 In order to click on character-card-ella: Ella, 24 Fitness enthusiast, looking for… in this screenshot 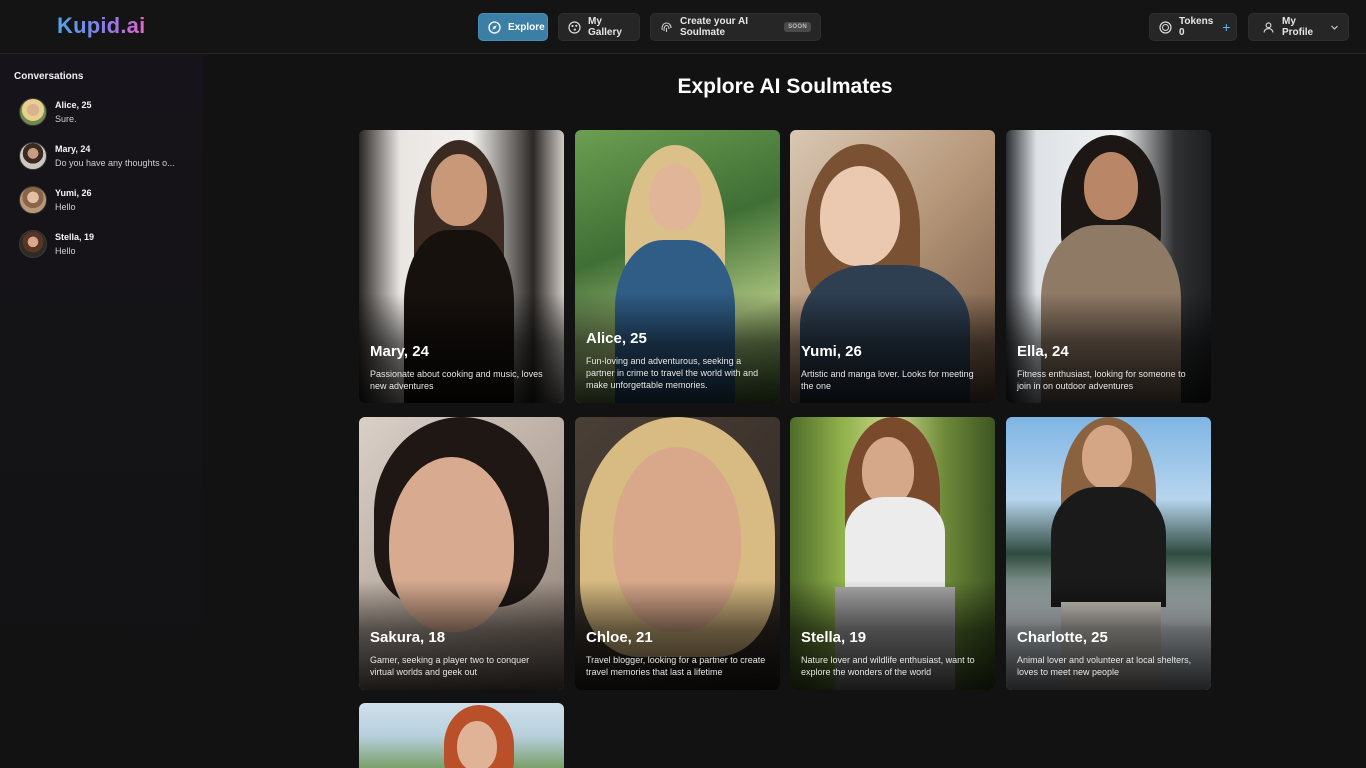, I will do `click(1108, 266)`.